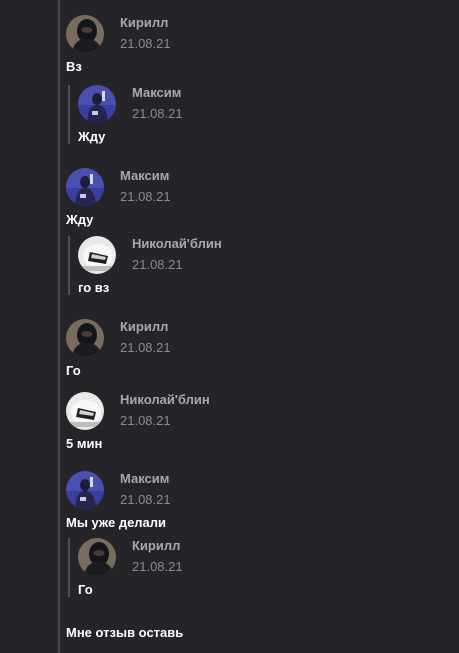 This screenshot has width=459, height=653. I want to click on quoted-message: Максим 21.08.21 Жду, so click(125, 114).